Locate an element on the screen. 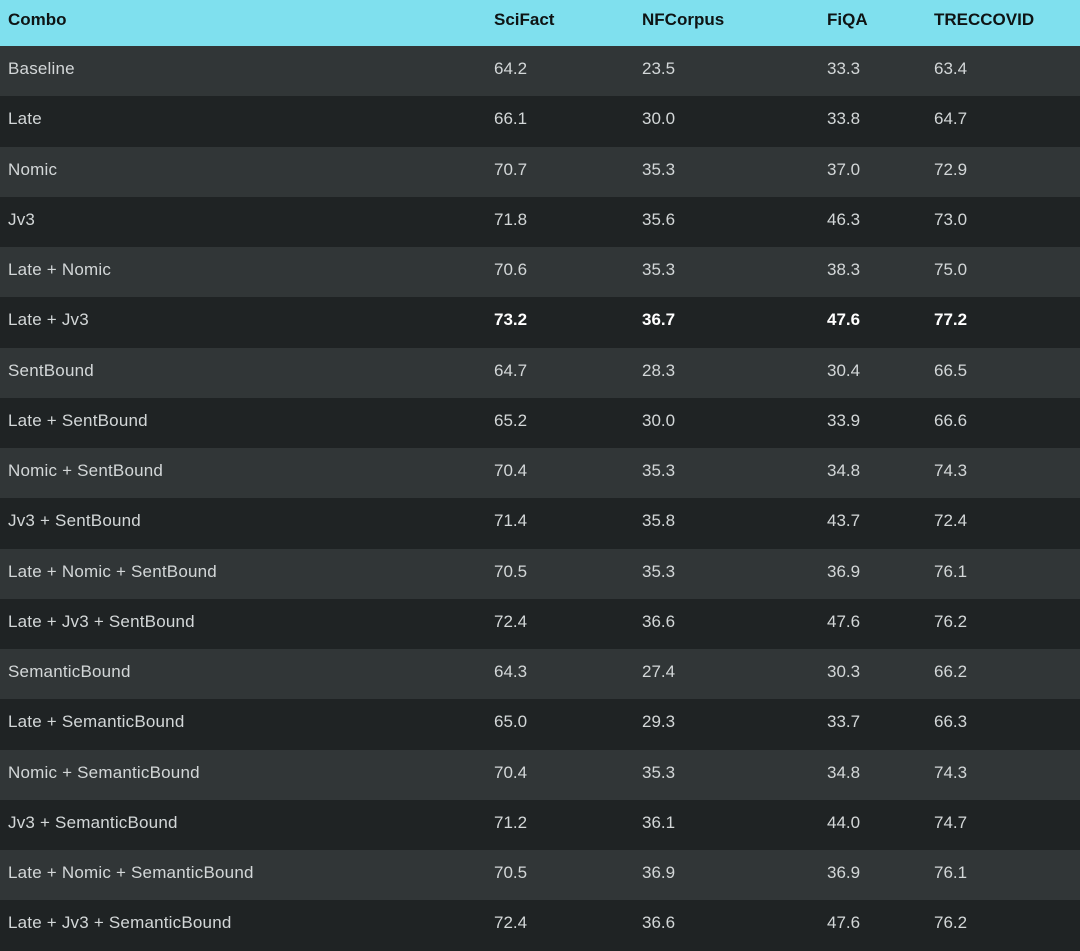  treccovid-cell: 75.0 is located at coordinates (951, 270).